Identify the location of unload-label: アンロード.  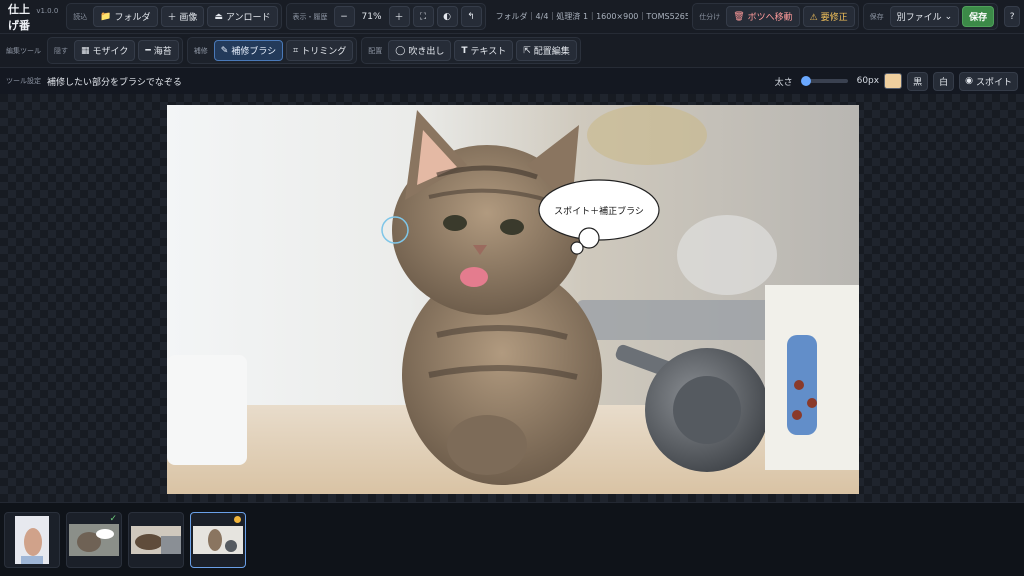
(248, 18).